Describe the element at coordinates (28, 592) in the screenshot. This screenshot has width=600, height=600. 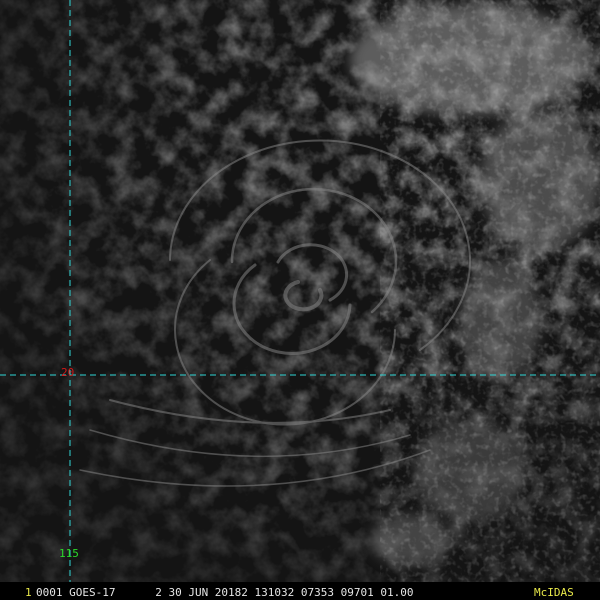
I see `frame-number: 1` at that location.